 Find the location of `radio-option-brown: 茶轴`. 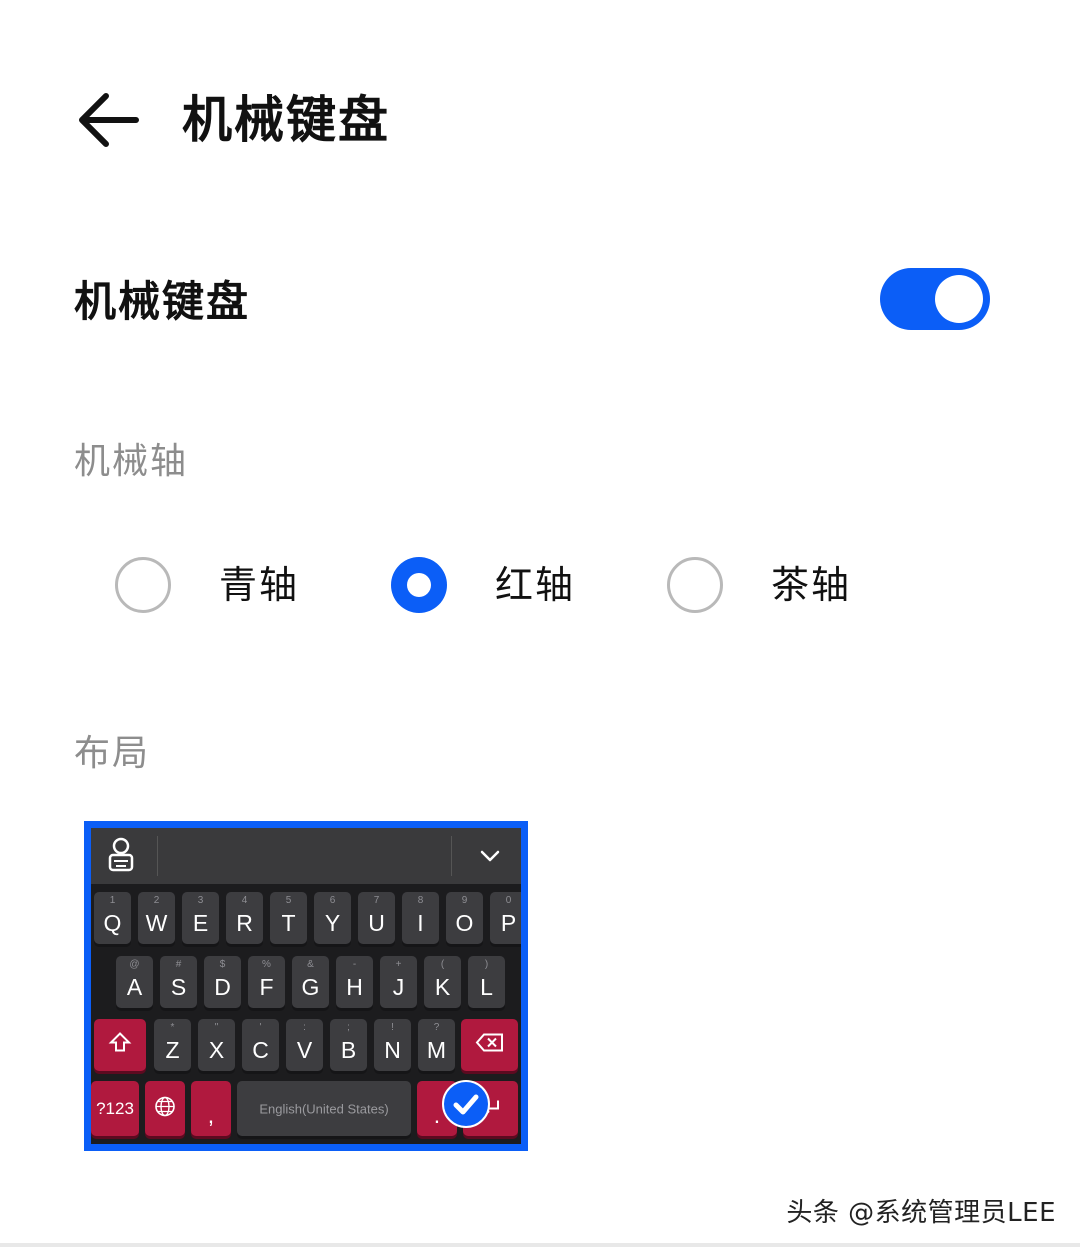

radio-option-brown: 茶轴 is located at coordinates (767, 588).